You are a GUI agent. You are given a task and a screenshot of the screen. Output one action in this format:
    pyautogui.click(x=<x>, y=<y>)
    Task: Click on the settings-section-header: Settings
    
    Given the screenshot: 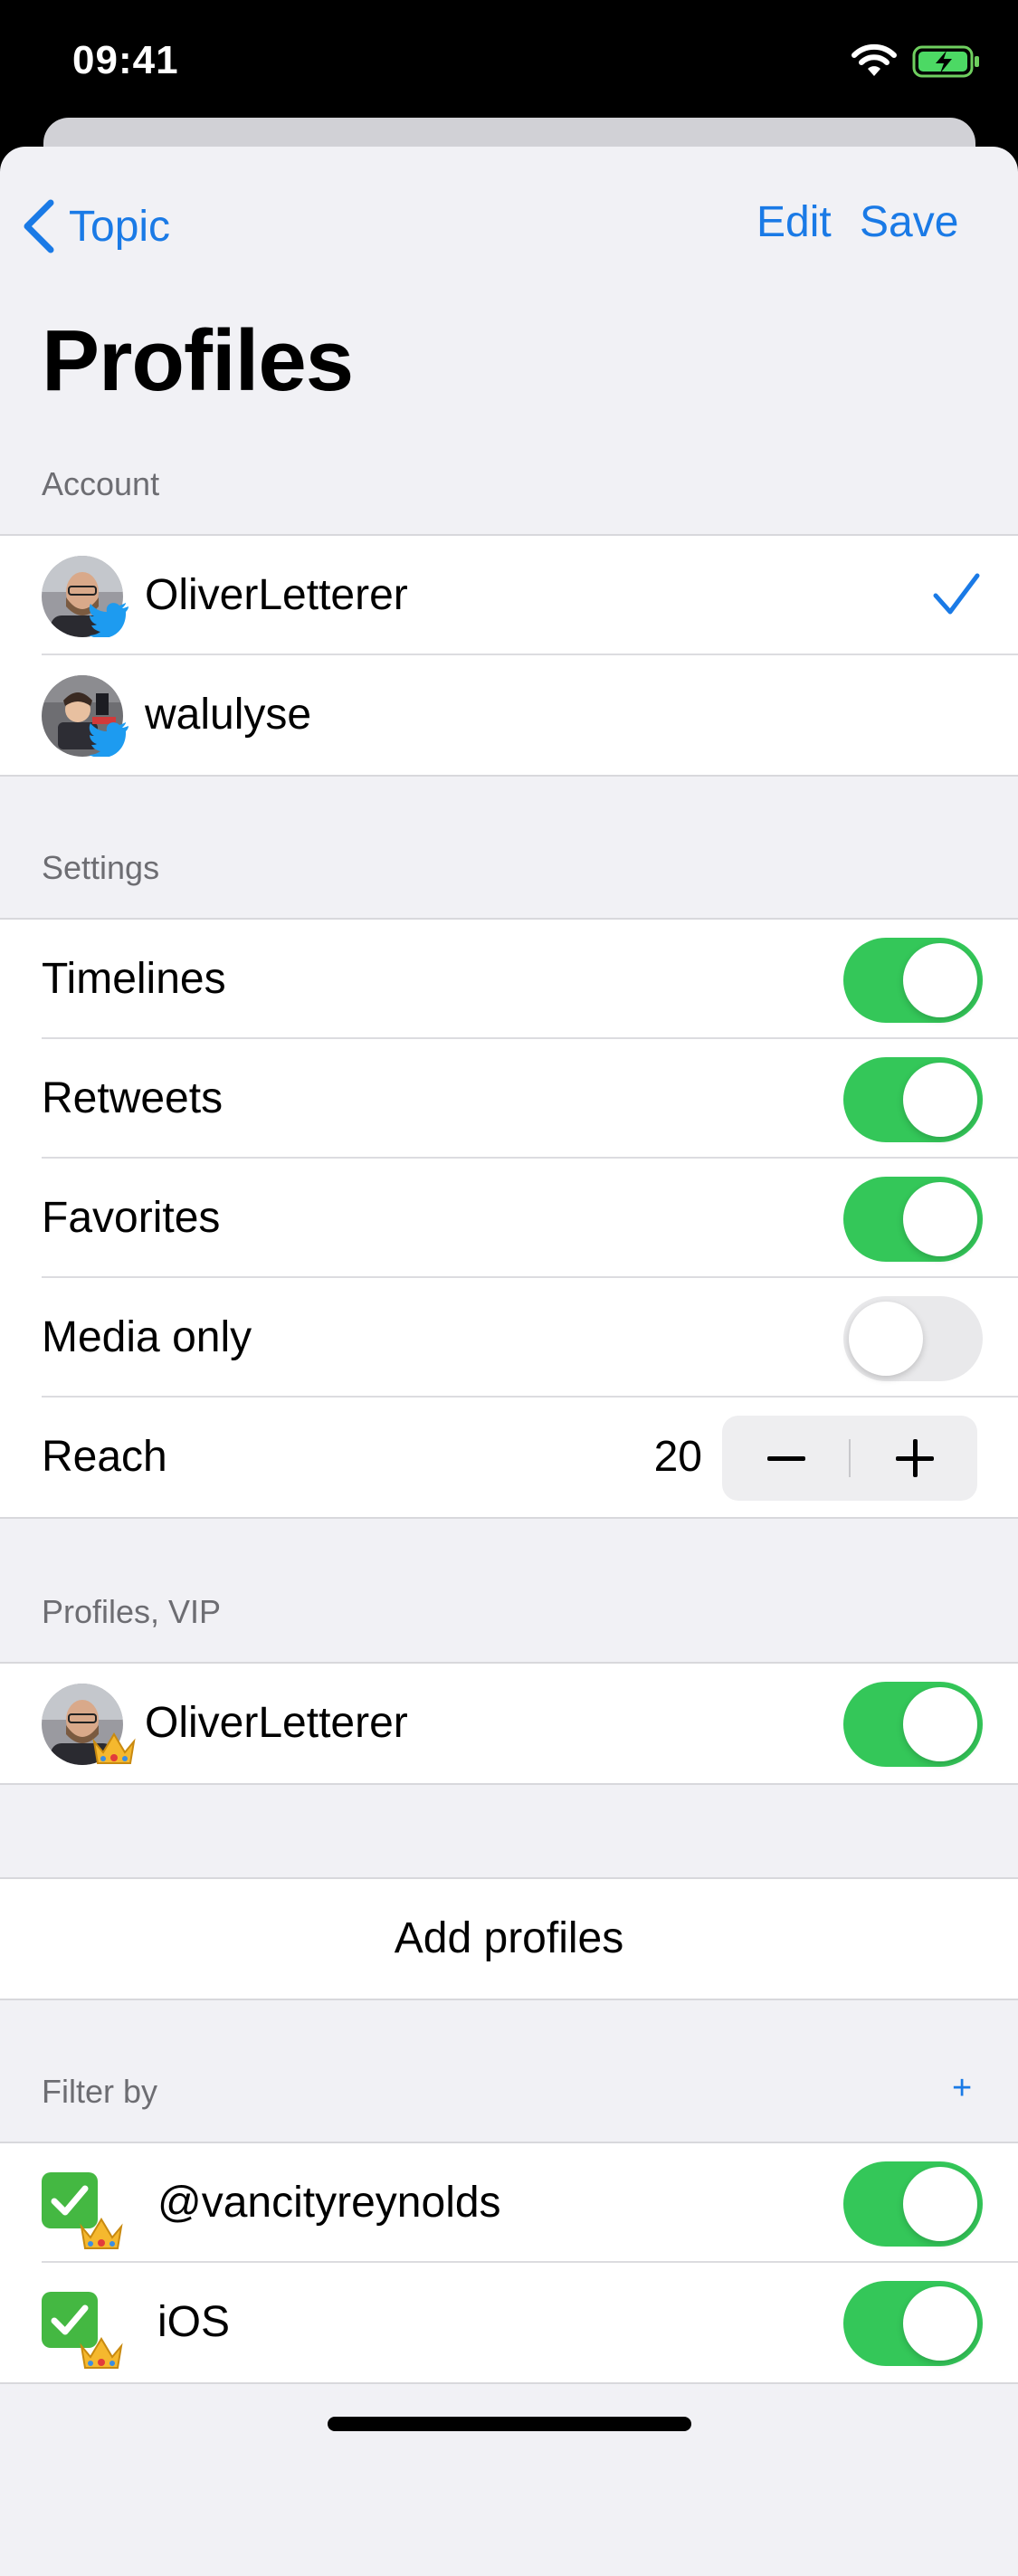 What is the action you would take?
    pyautogui.click(x=101, y=868)
    